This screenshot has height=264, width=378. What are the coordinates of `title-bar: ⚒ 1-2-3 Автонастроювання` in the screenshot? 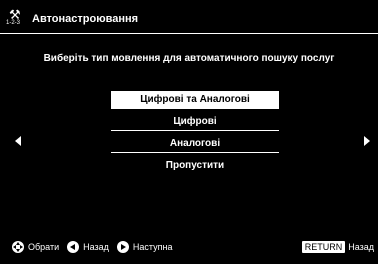 It's located at (72, 19).